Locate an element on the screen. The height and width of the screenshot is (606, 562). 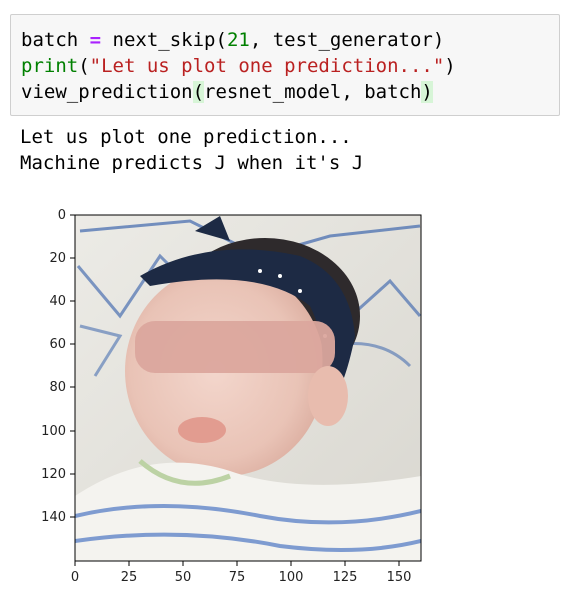
y-tick-label-100: 100 is located at coordinates (53, 431).